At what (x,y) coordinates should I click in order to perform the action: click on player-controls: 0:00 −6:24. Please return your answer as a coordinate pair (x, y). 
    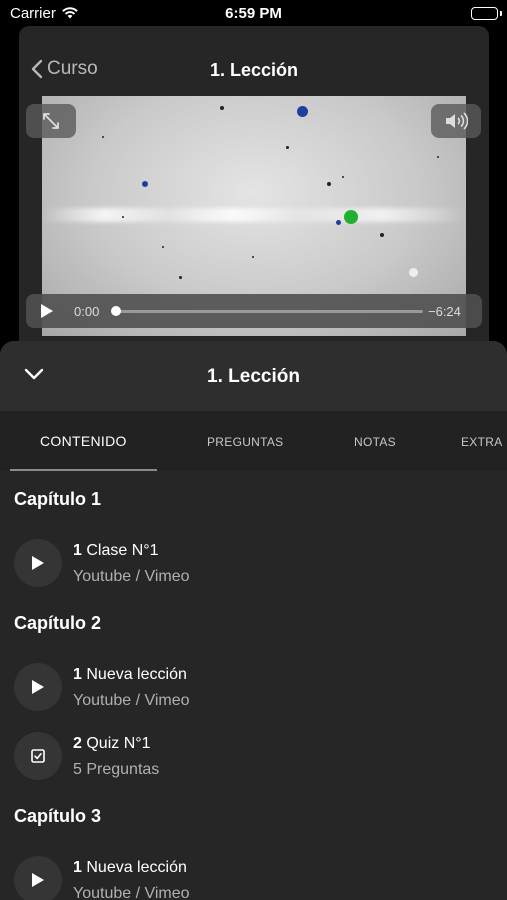
    Looking at the image, I should click on (254, 311).